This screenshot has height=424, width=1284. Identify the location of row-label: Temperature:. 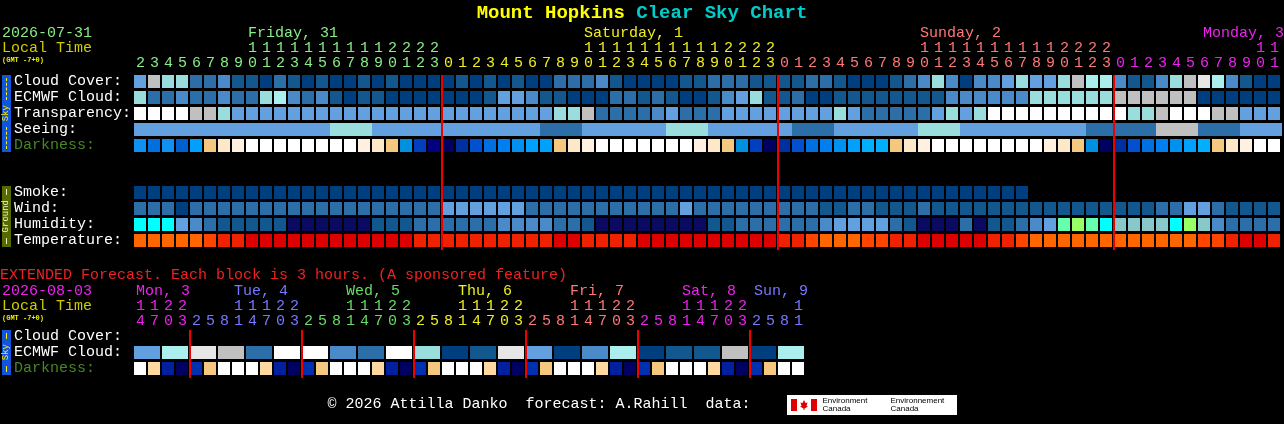
(69, 242).